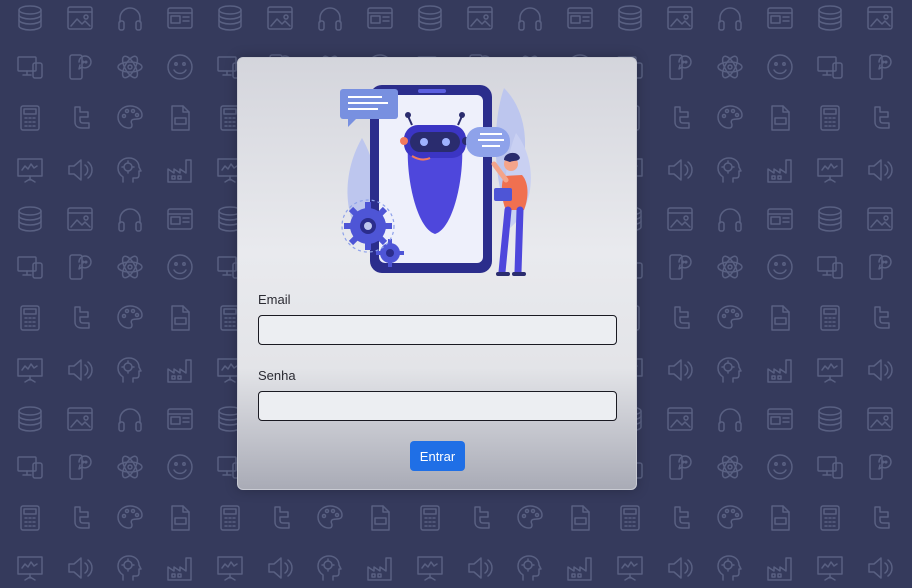 This screenshot has width=912, height=588. What do you see at coordinates (277, 375) in the screenshot?
I see `password-label: Senha` at bounding box center [277, 375].